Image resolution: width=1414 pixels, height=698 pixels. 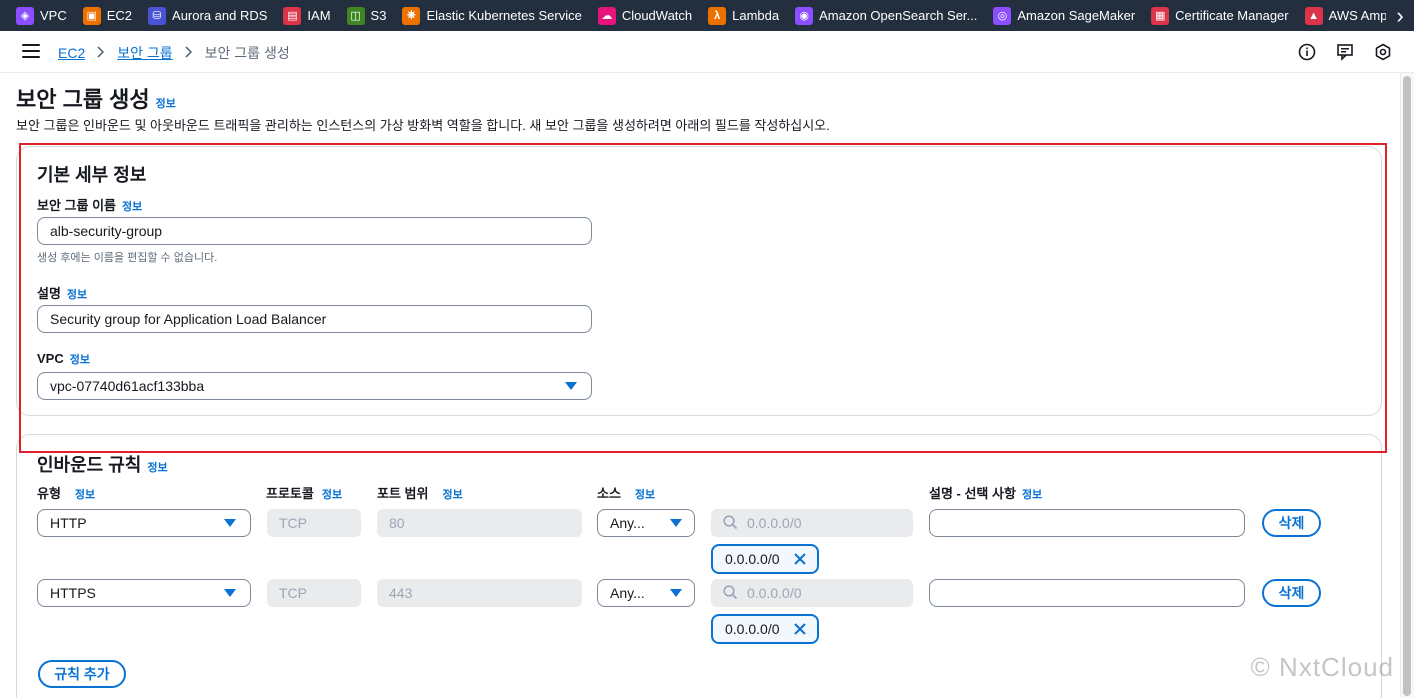 I want to click on vpc-select: vpc-07740d61acf133bba, so click(x=314, y=386).